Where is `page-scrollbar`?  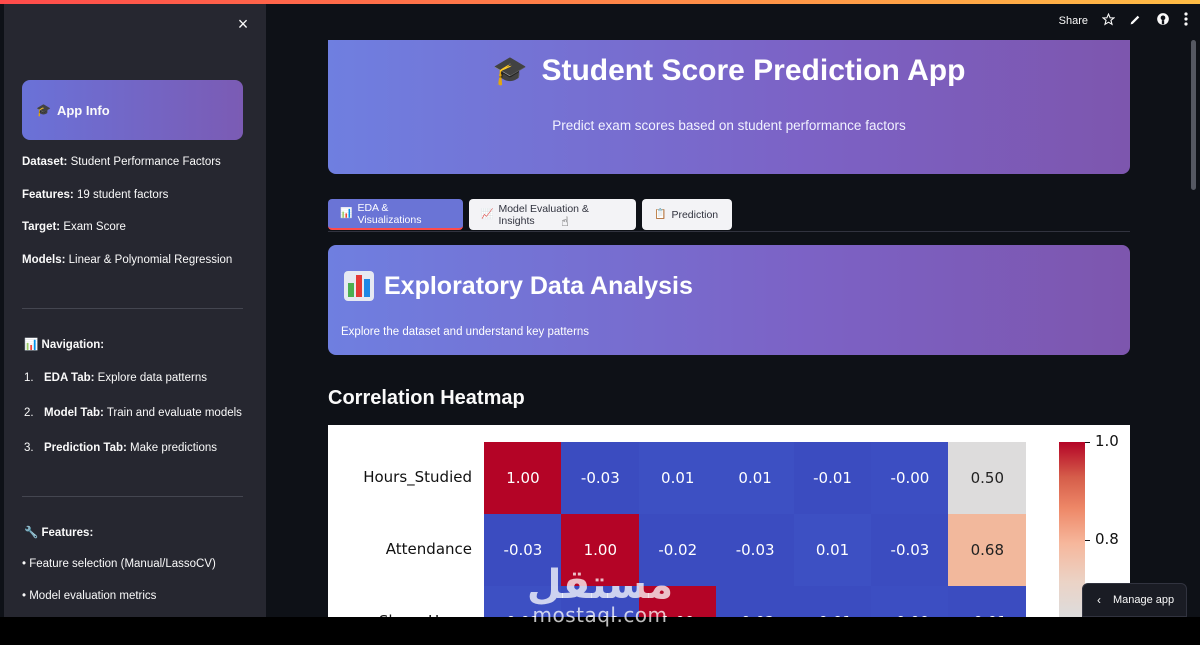
page-scrollbar is located at coordinates (1193, 115).